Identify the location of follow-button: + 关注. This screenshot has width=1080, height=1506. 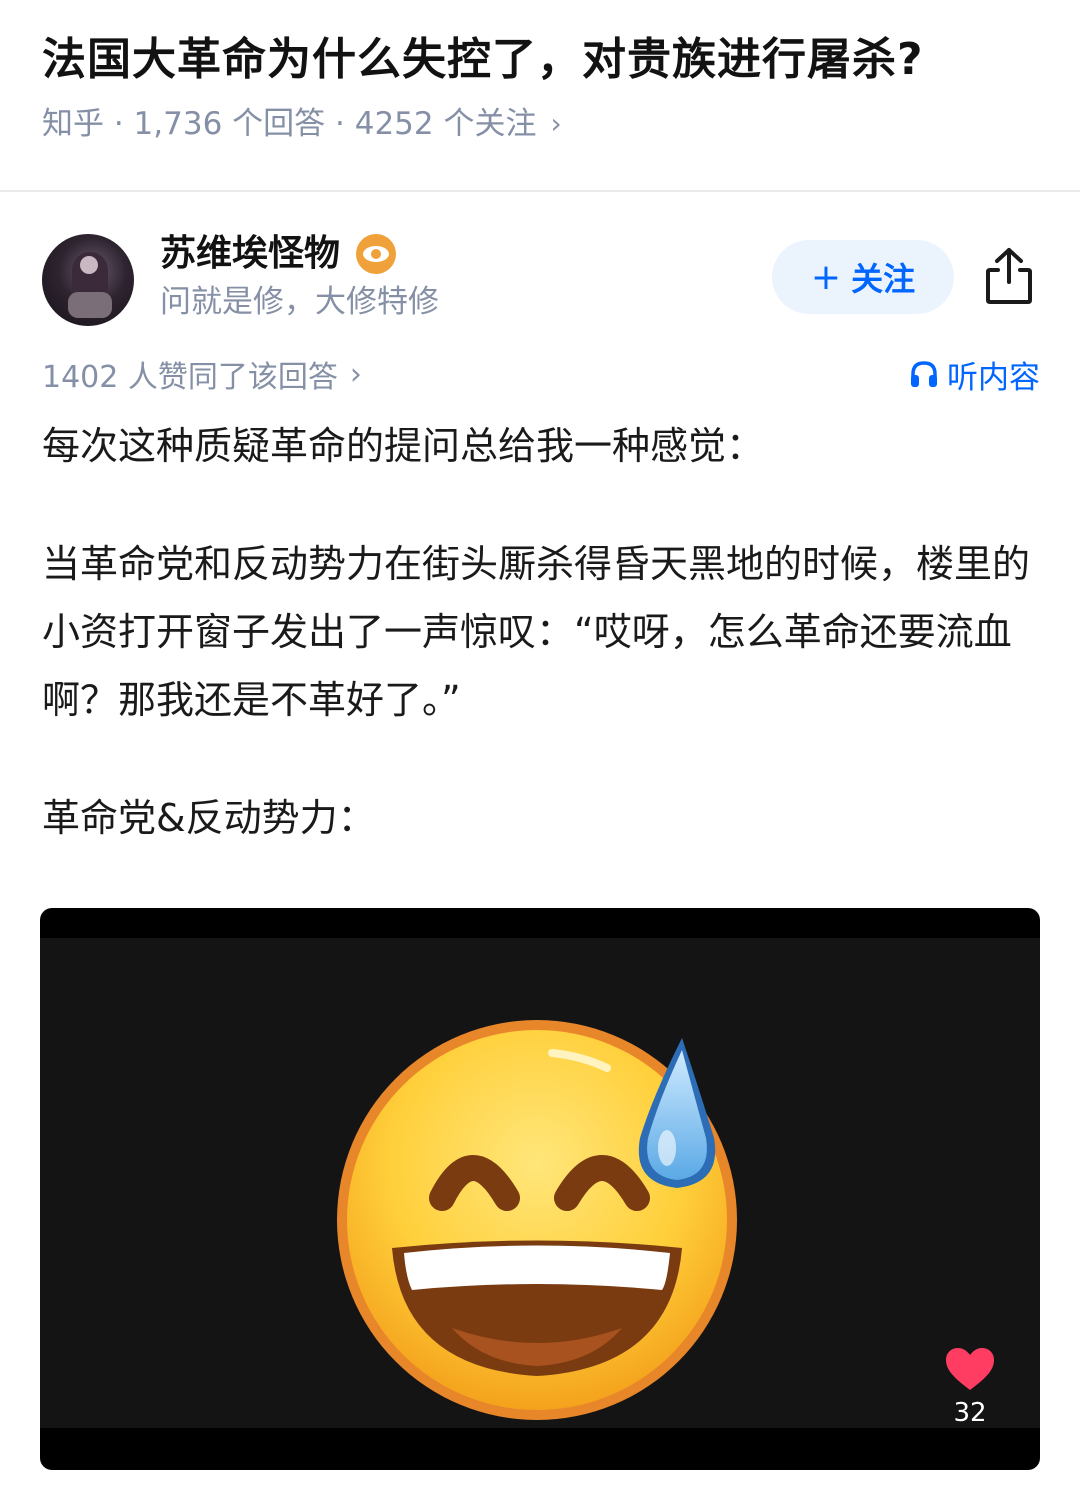
(863, 277).